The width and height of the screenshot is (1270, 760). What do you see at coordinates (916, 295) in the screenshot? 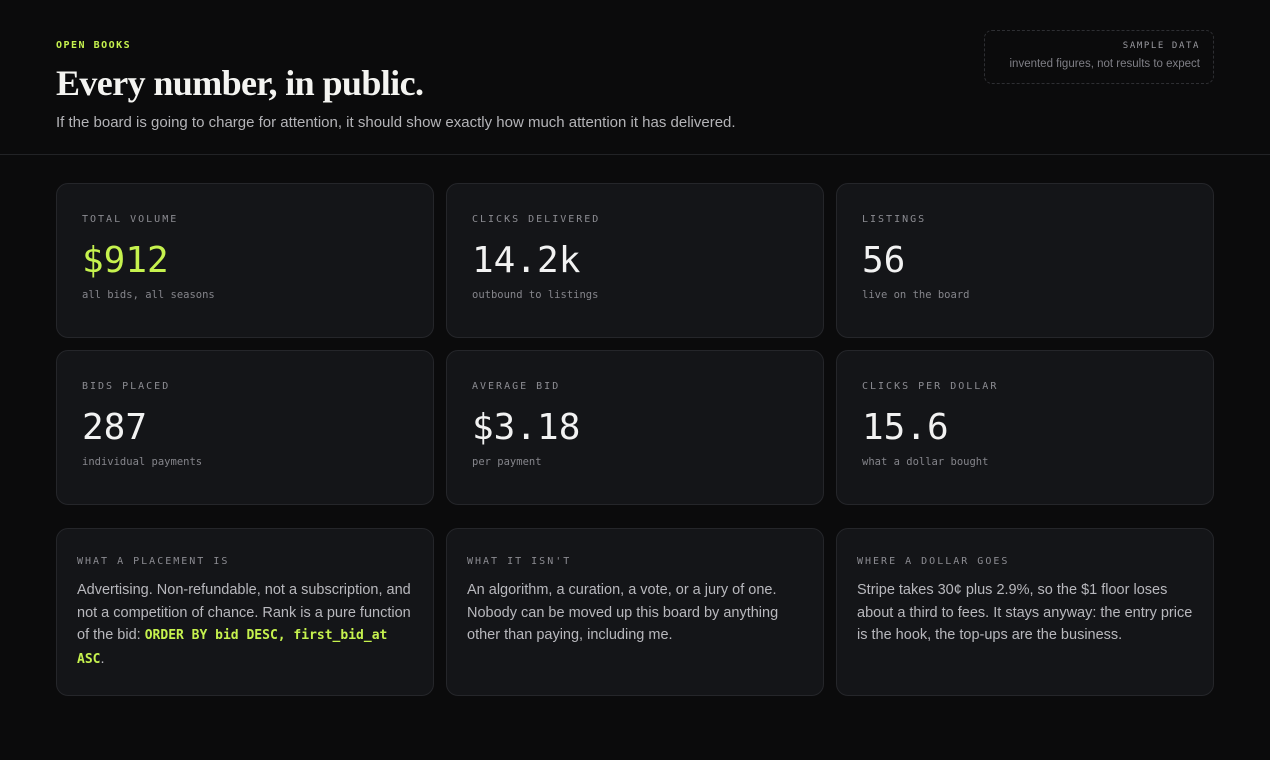
I see `stat-note: live on the board` at bounding box center [916, 295].